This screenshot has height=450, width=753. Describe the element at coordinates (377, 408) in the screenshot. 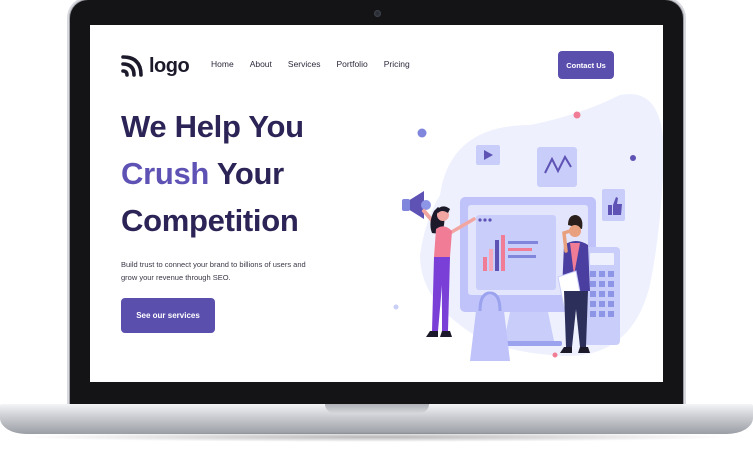

I see `laptop-notch` at that location.